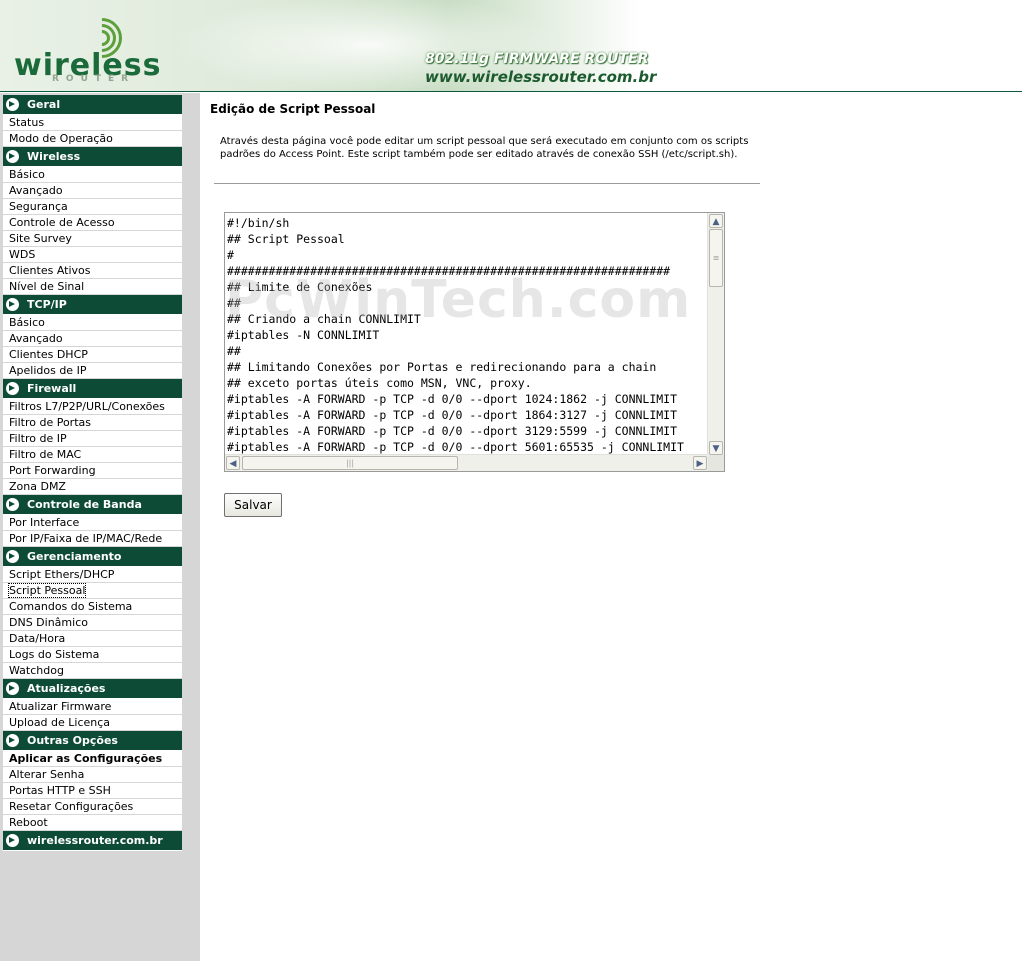  I want to click on sidebar-item: Modo de Operação, so click(92, 139).